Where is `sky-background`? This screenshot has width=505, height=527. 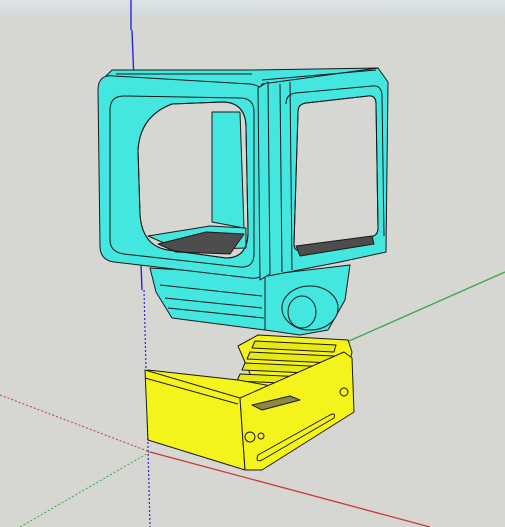
sky-background is located at coordinates (252, 11).